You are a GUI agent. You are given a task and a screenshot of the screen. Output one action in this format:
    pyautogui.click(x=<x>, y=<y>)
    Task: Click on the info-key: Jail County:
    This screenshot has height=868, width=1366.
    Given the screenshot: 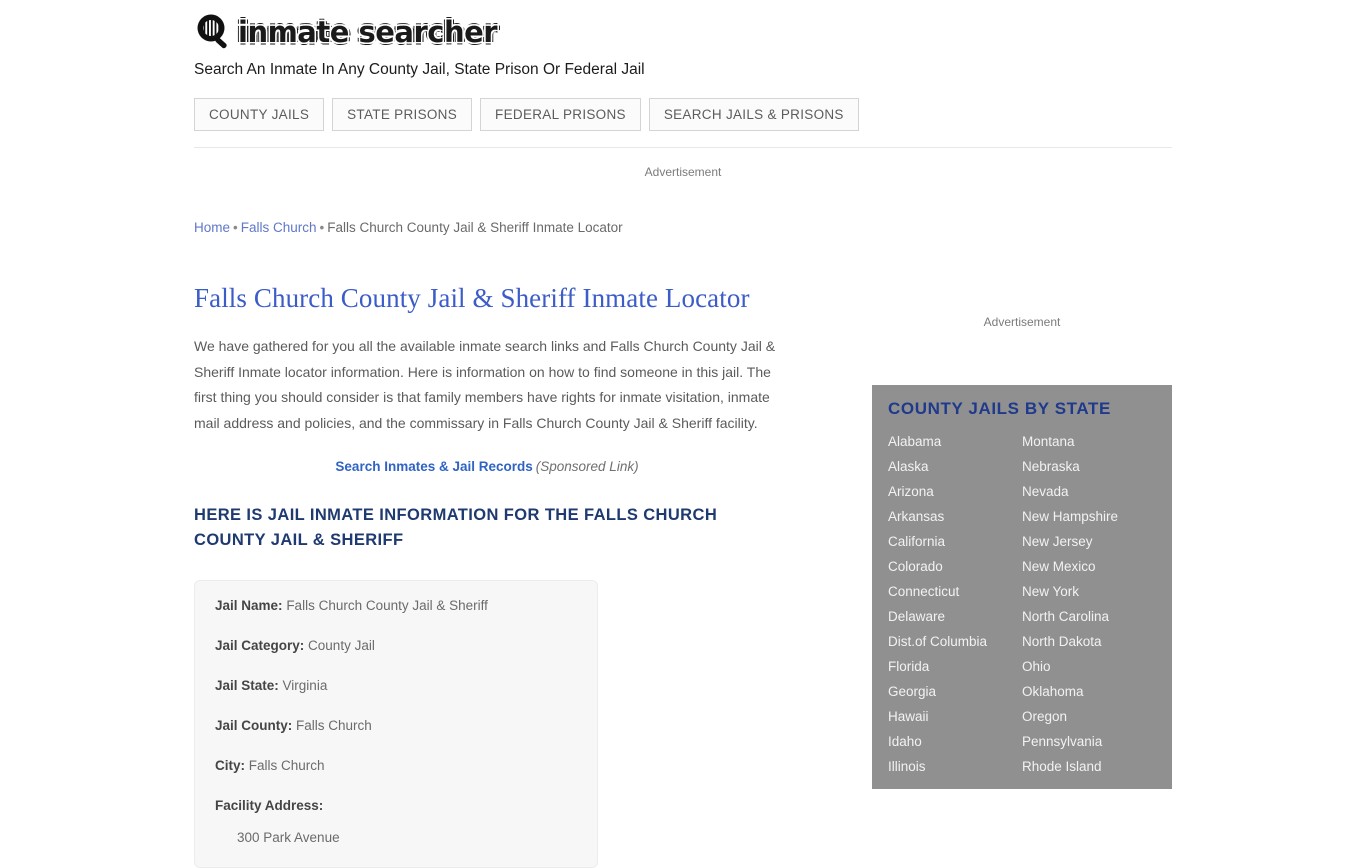 What is the action you would take?
    pyautogui.click(x=254, y=725)
    